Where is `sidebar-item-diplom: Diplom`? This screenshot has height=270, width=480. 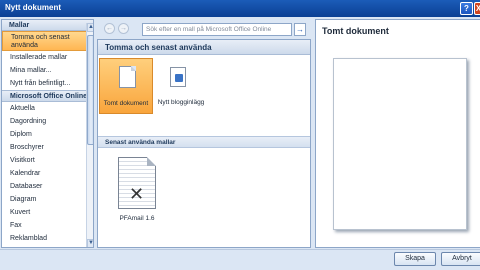
sidebar-item-diplom: Diplom is located at coordinates (47, 134).